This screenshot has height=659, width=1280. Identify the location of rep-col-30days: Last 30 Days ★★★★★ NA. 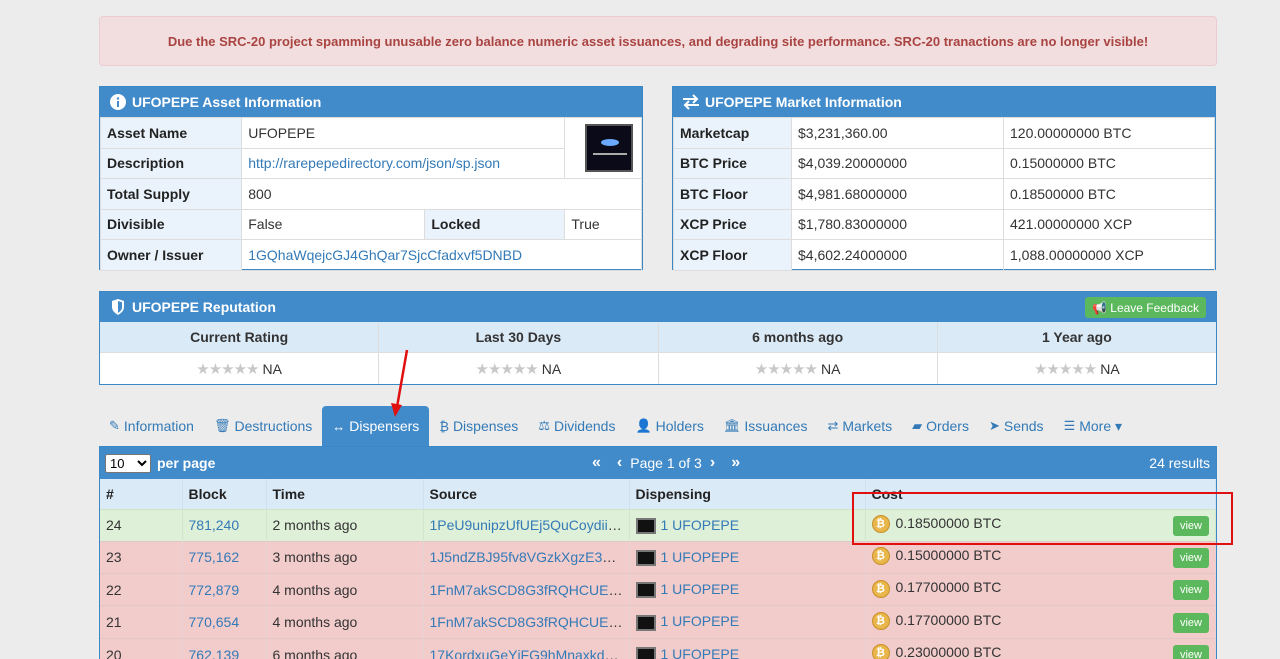
(519, 353).